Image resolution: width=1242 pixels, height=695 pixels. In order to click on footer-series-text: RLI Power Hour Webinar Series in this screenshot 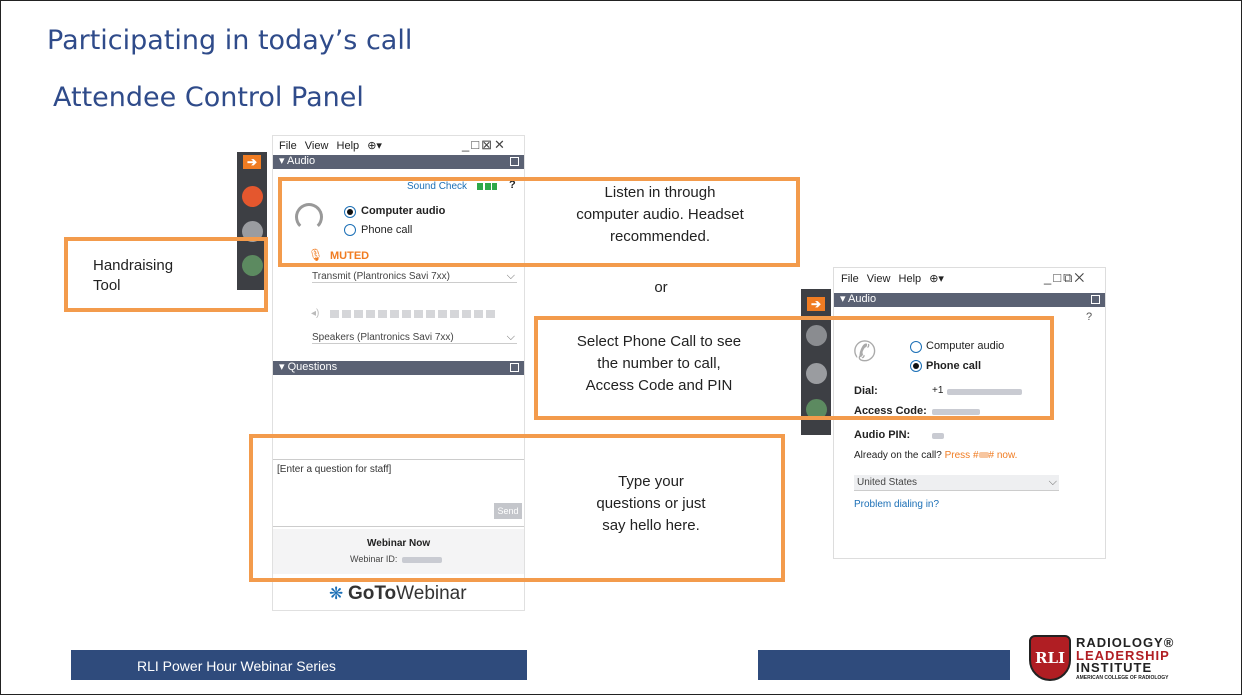, I will do `click(236, 666)`.